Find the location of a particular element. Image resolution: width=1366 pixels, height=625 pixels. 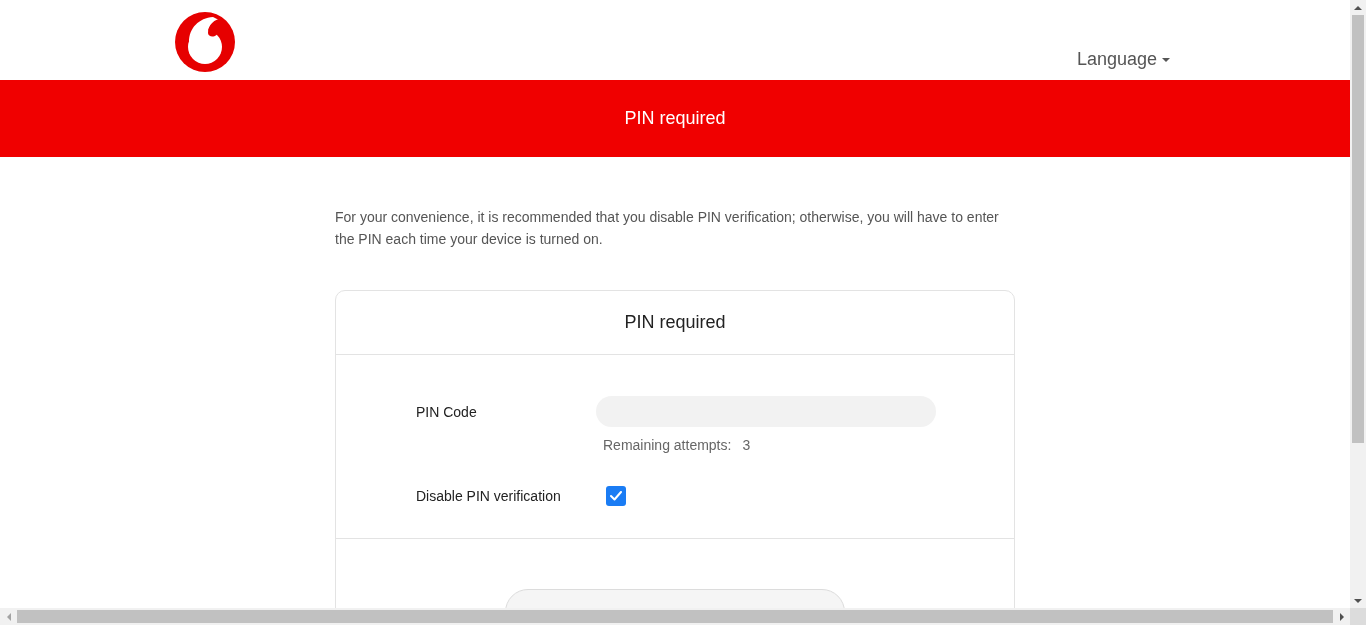

checkbox is located at coordinates (616, 496).